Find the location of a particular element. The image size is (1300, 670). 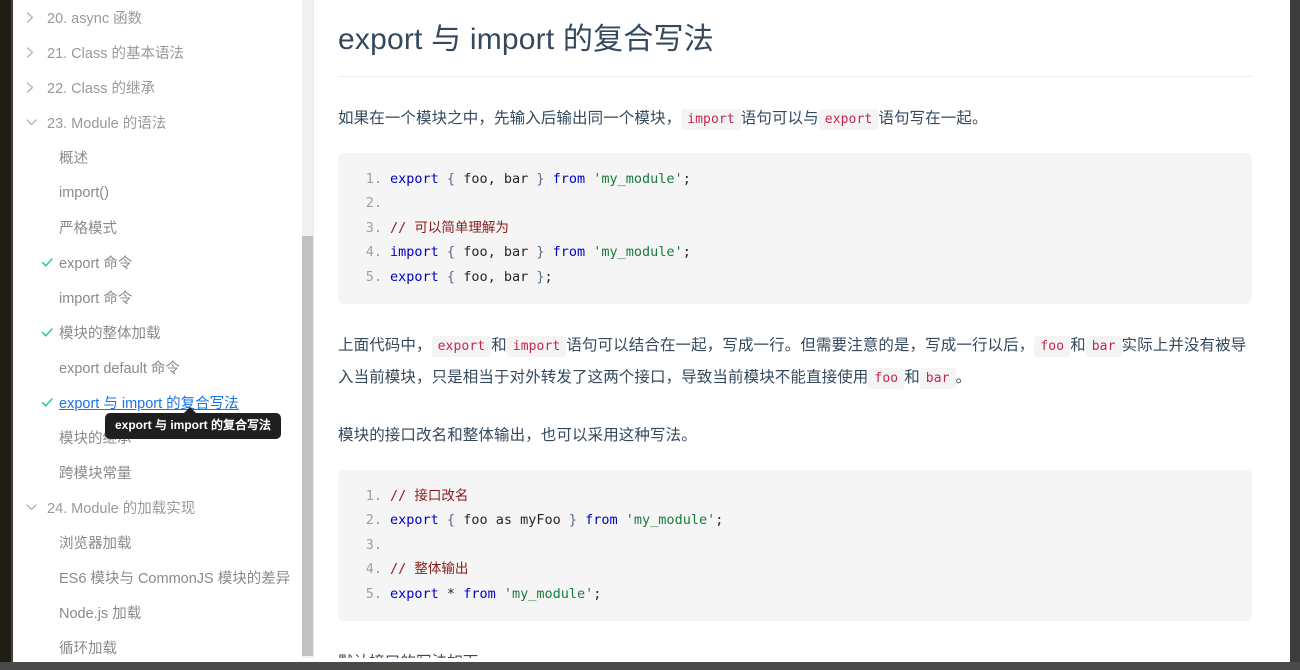

sidebar-item-label: import 命令 is located at coordinates (96, 299).